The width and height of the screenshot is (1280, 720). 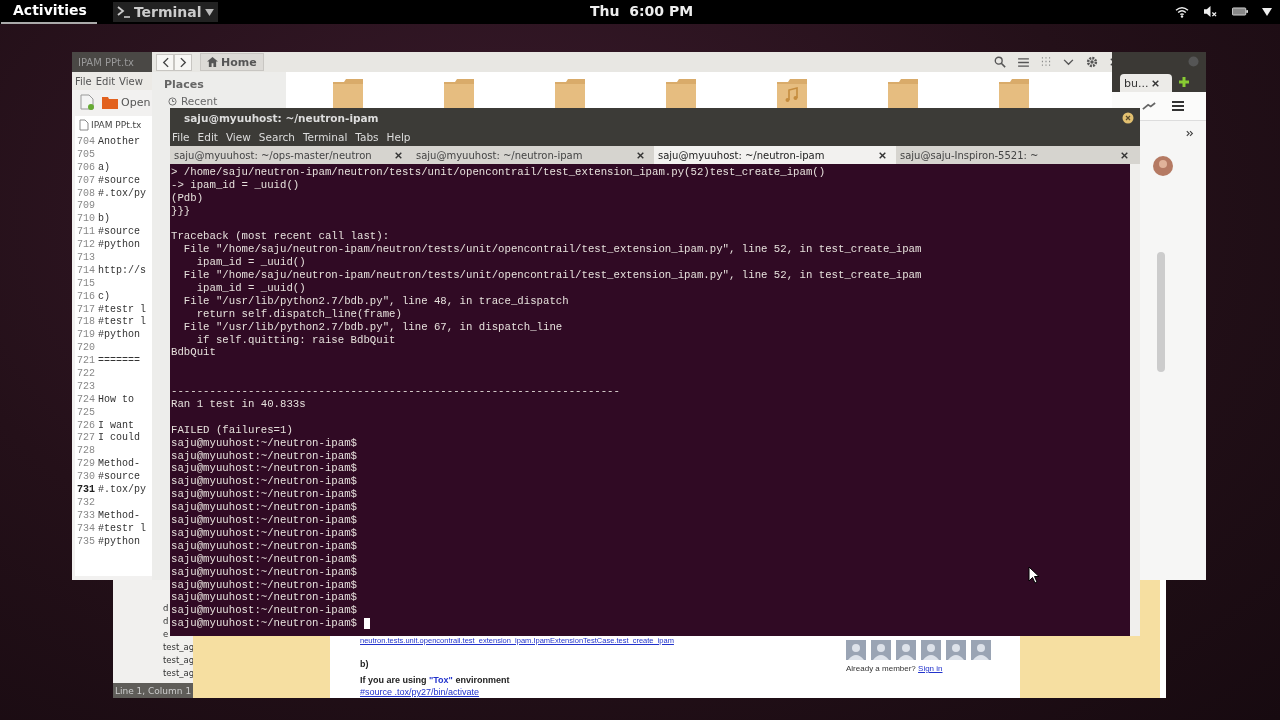 I want to click on terminal-line: if self.quitting: raise BdbQuit, so click(x=295, y=340).